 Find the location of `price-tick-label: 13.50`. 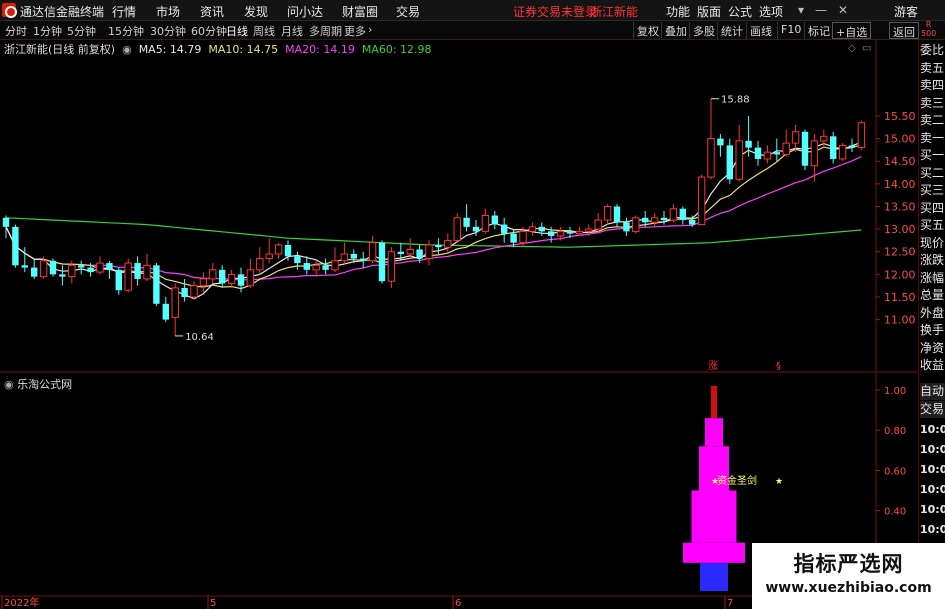

price-tick-label: 13.50 is located at coordinates (900, 206).